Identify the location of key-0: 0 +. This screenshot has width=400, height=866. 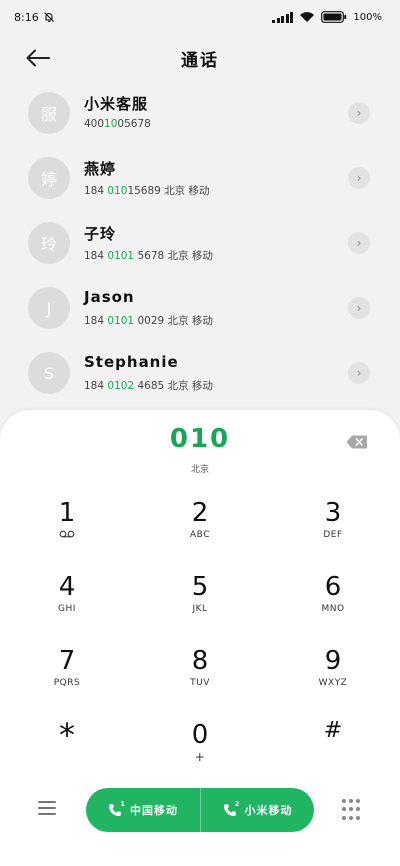
(200, 751).